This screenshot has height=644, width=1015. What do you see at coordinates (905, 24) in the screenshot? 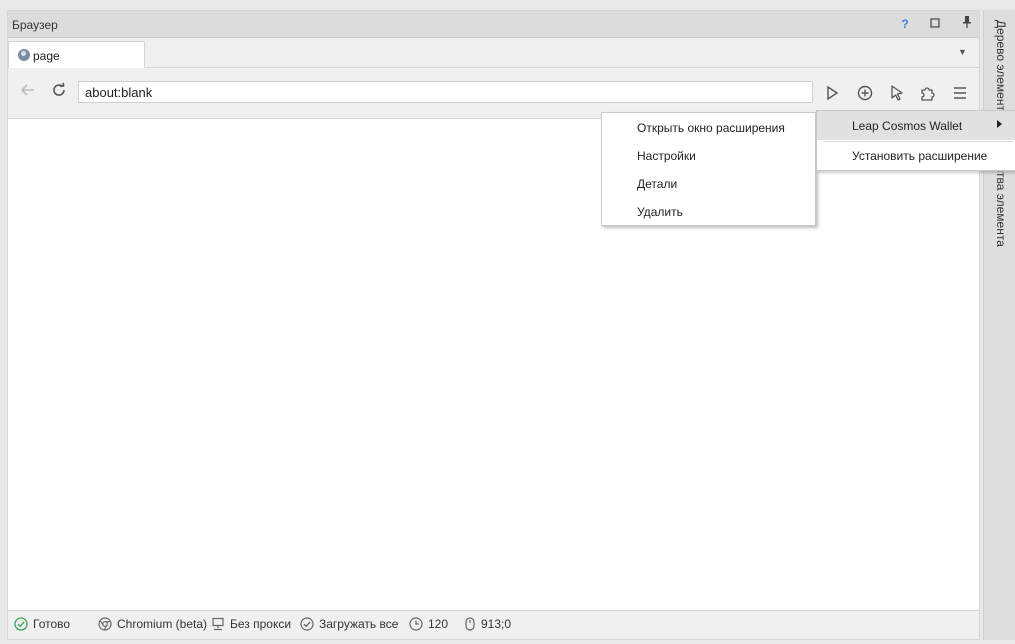
I see `help-icon: ?` at bounding box center [905, 24].